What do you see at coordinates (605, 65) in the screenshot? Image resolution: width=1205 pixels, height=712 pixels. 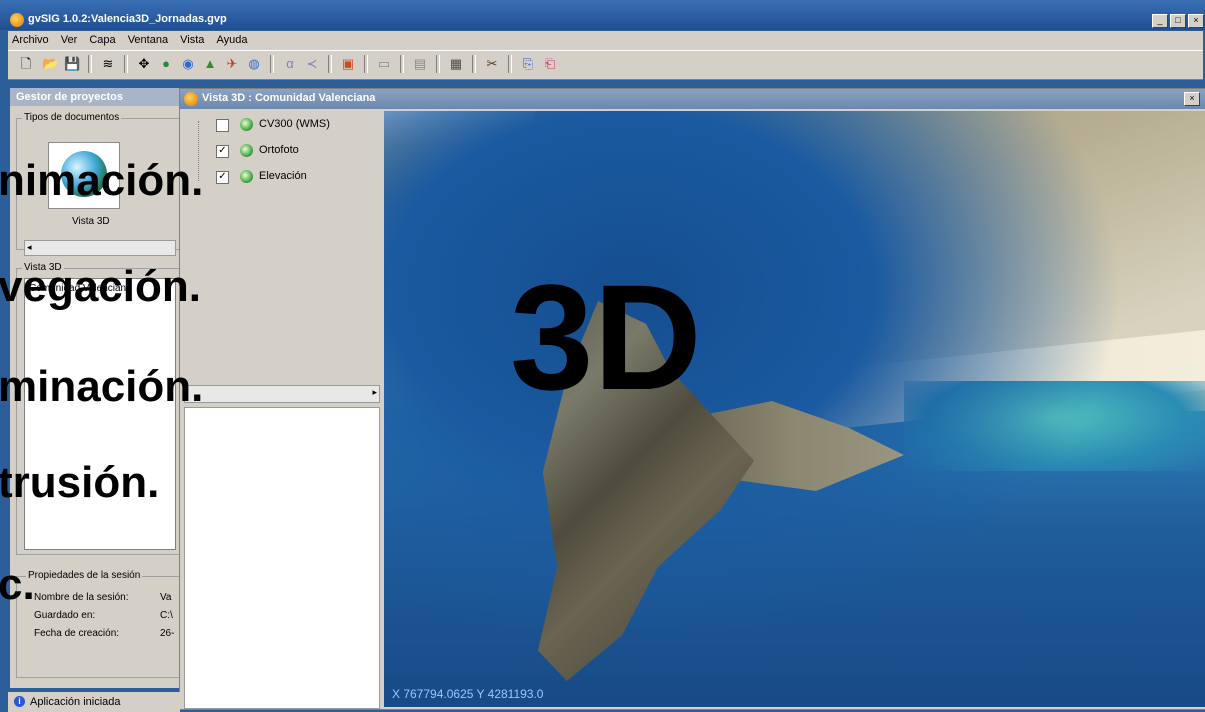 I see `toolbar: 🗋 📂 💾 ≋ ✥ ● ◉ ▲ ✈ ◍ α ≺ ▣ ▭ ▤ ▦ ✂ ⎘ ⎗` at bounding box center [605, 65].